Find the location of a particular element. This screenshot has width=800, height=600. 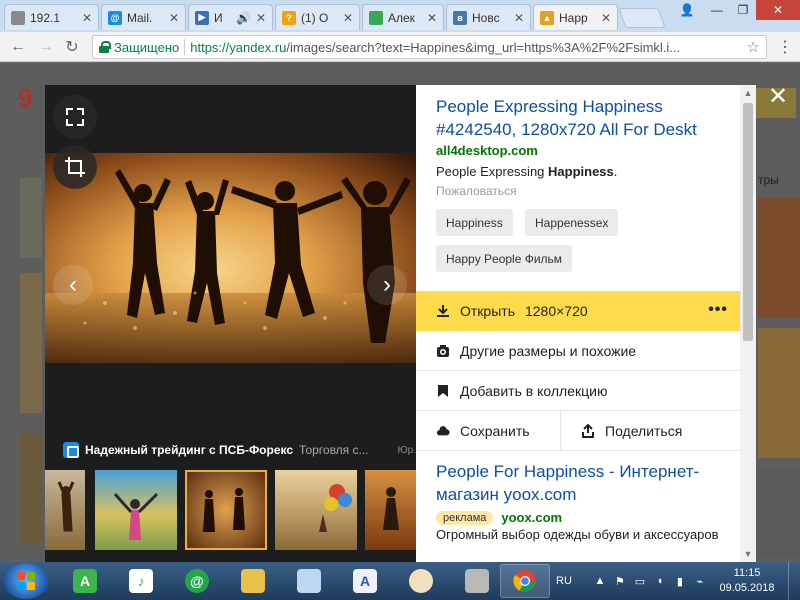

ad-badge: реклама is located at coordinates (465, 517).